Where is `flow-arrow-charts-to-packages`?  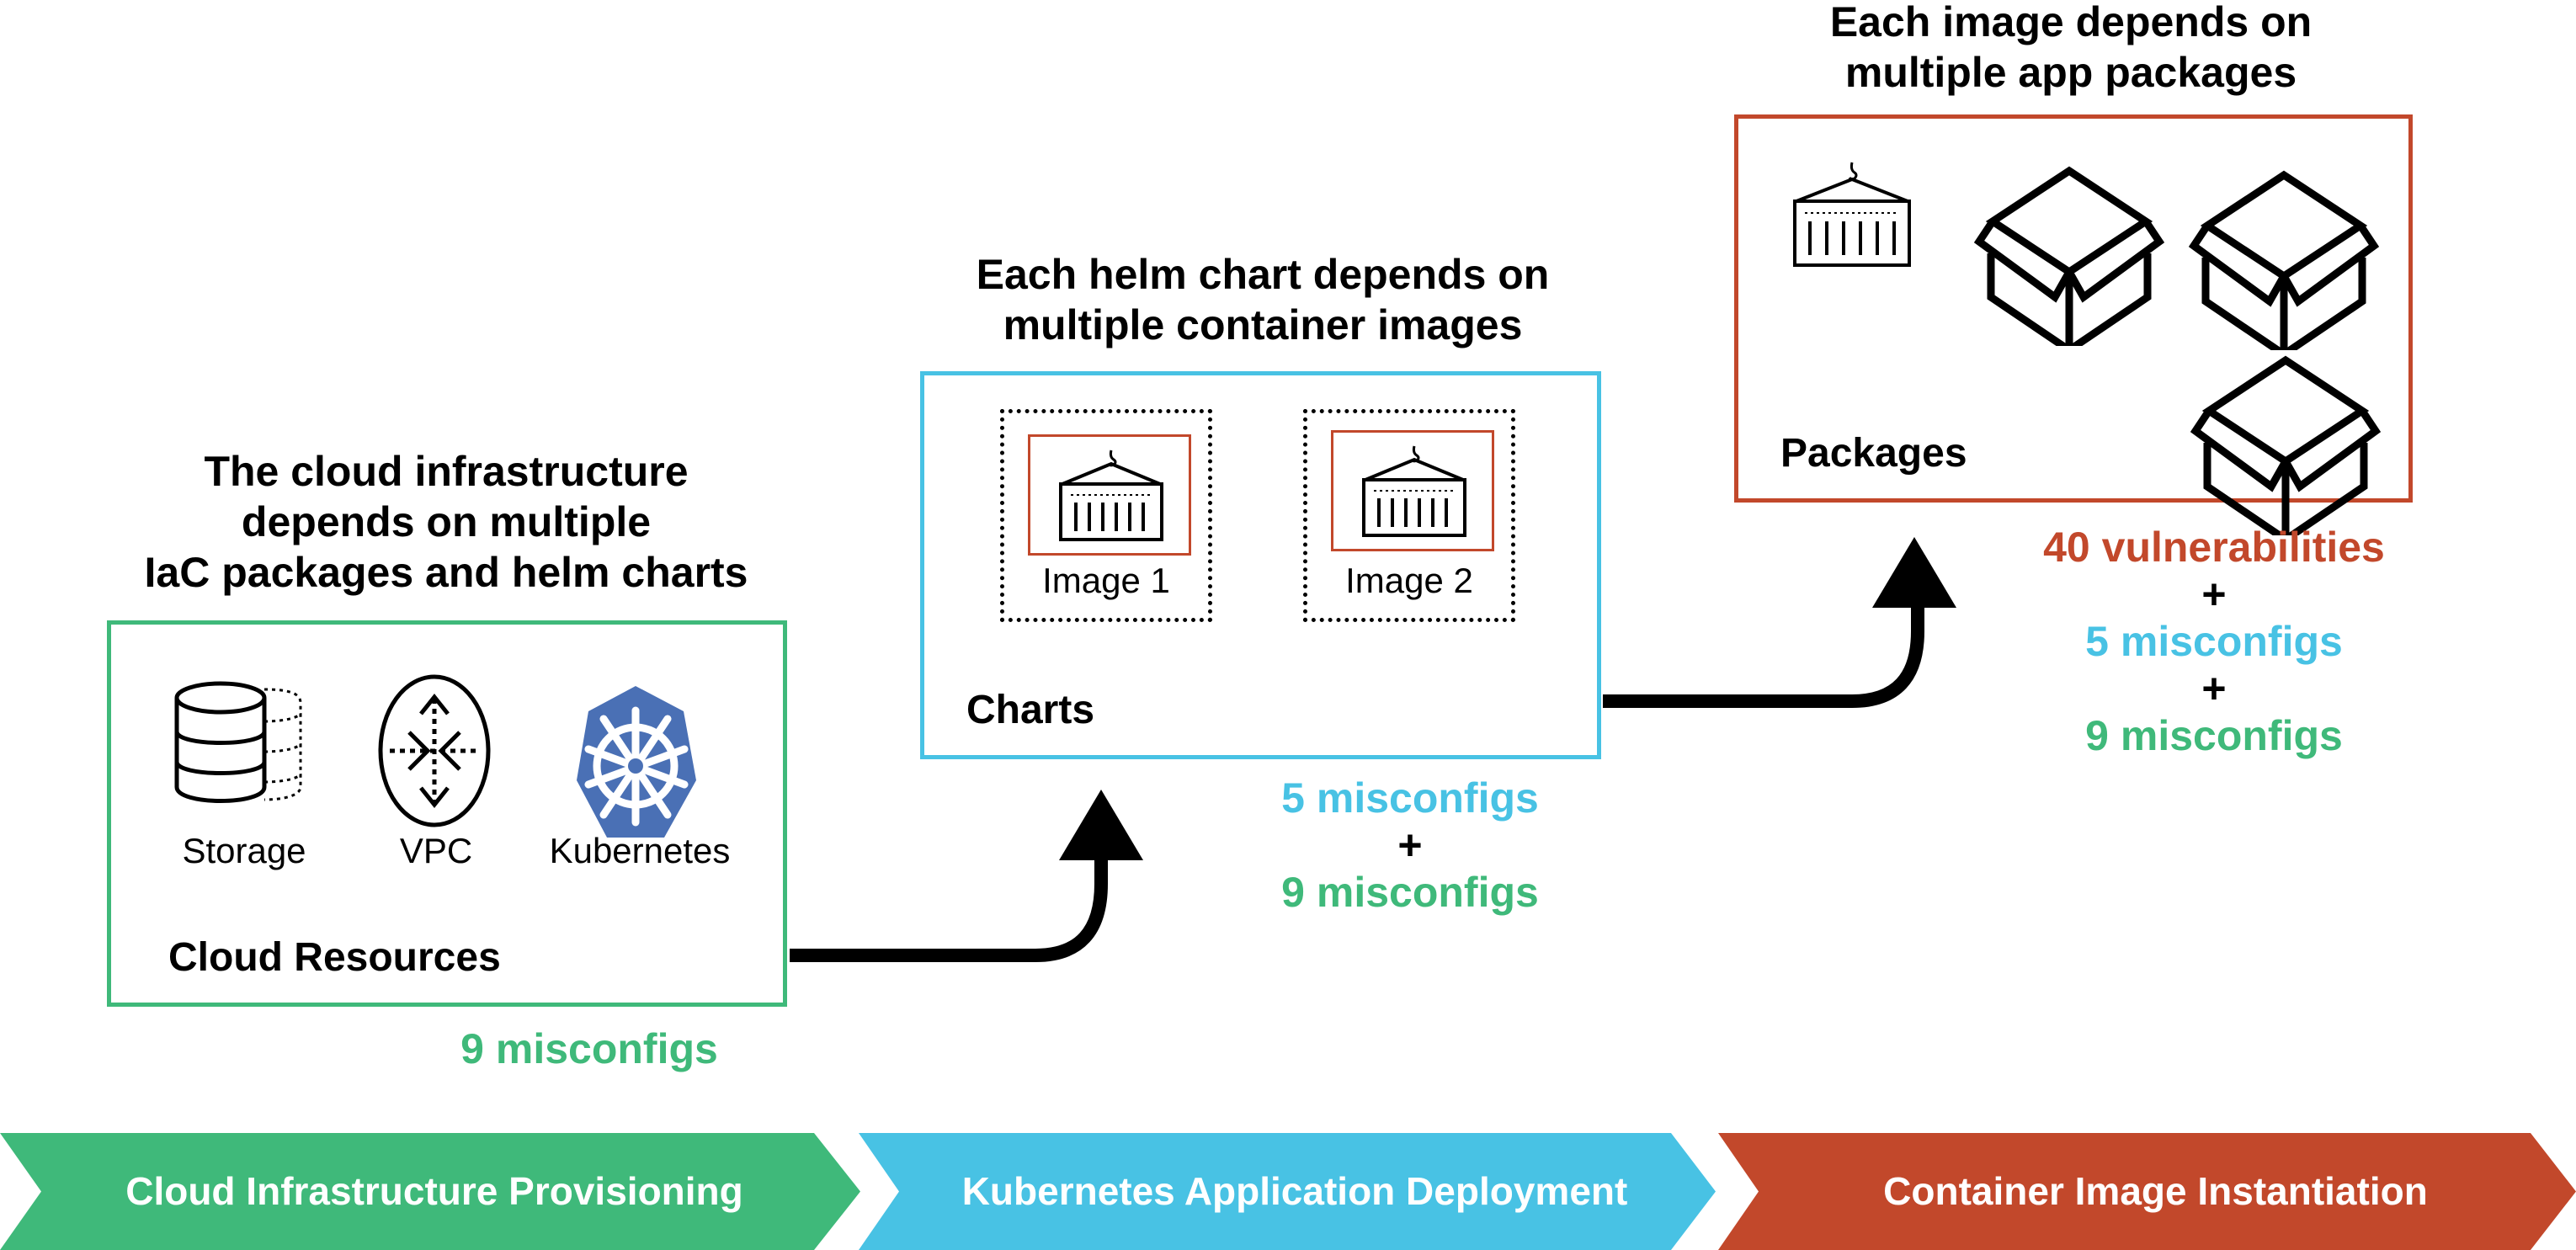
flow-arrow-charts-to-packages is located at coordinates (1779, 622).